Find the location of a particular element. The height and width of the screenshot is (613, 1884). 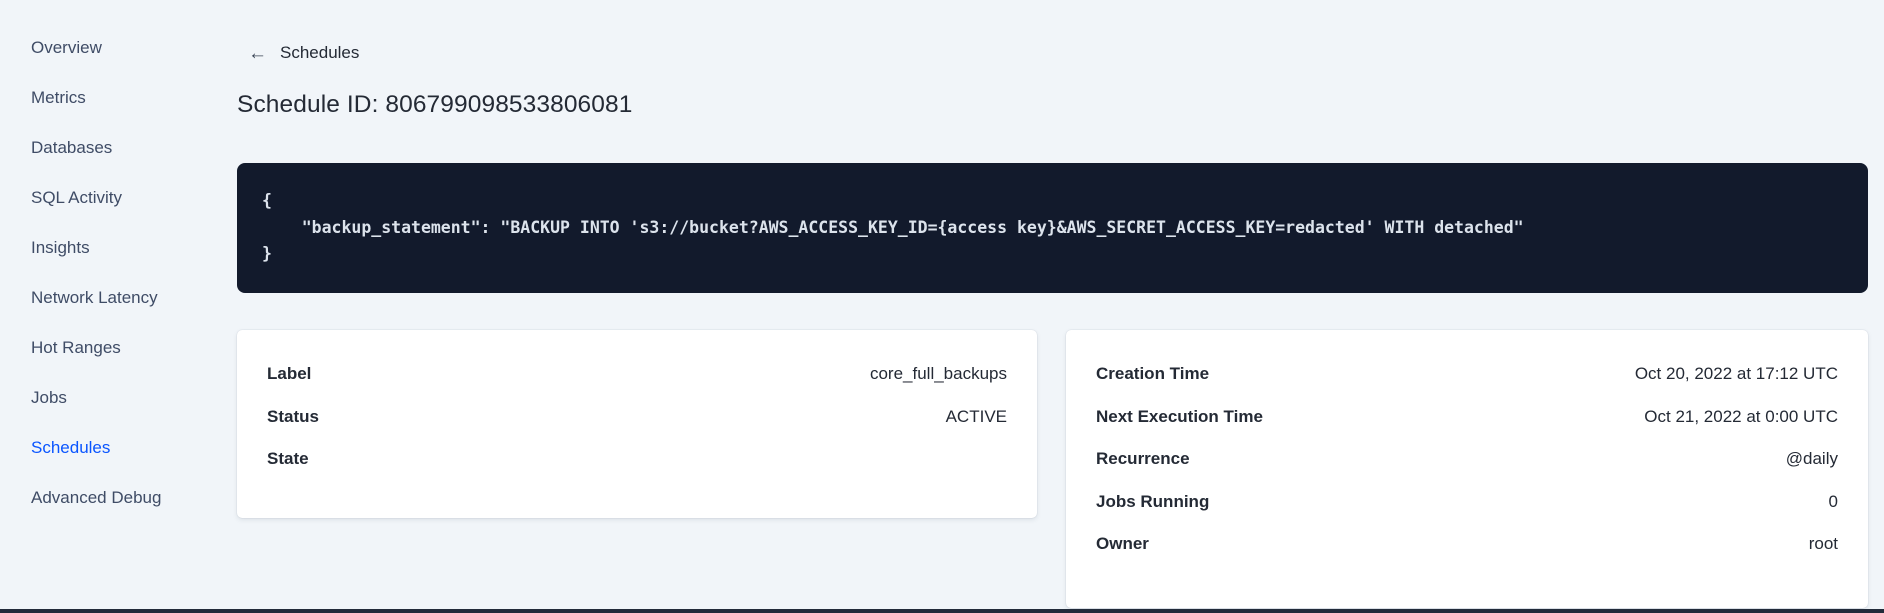

row-label: Label is located at coordinates (289, 374).